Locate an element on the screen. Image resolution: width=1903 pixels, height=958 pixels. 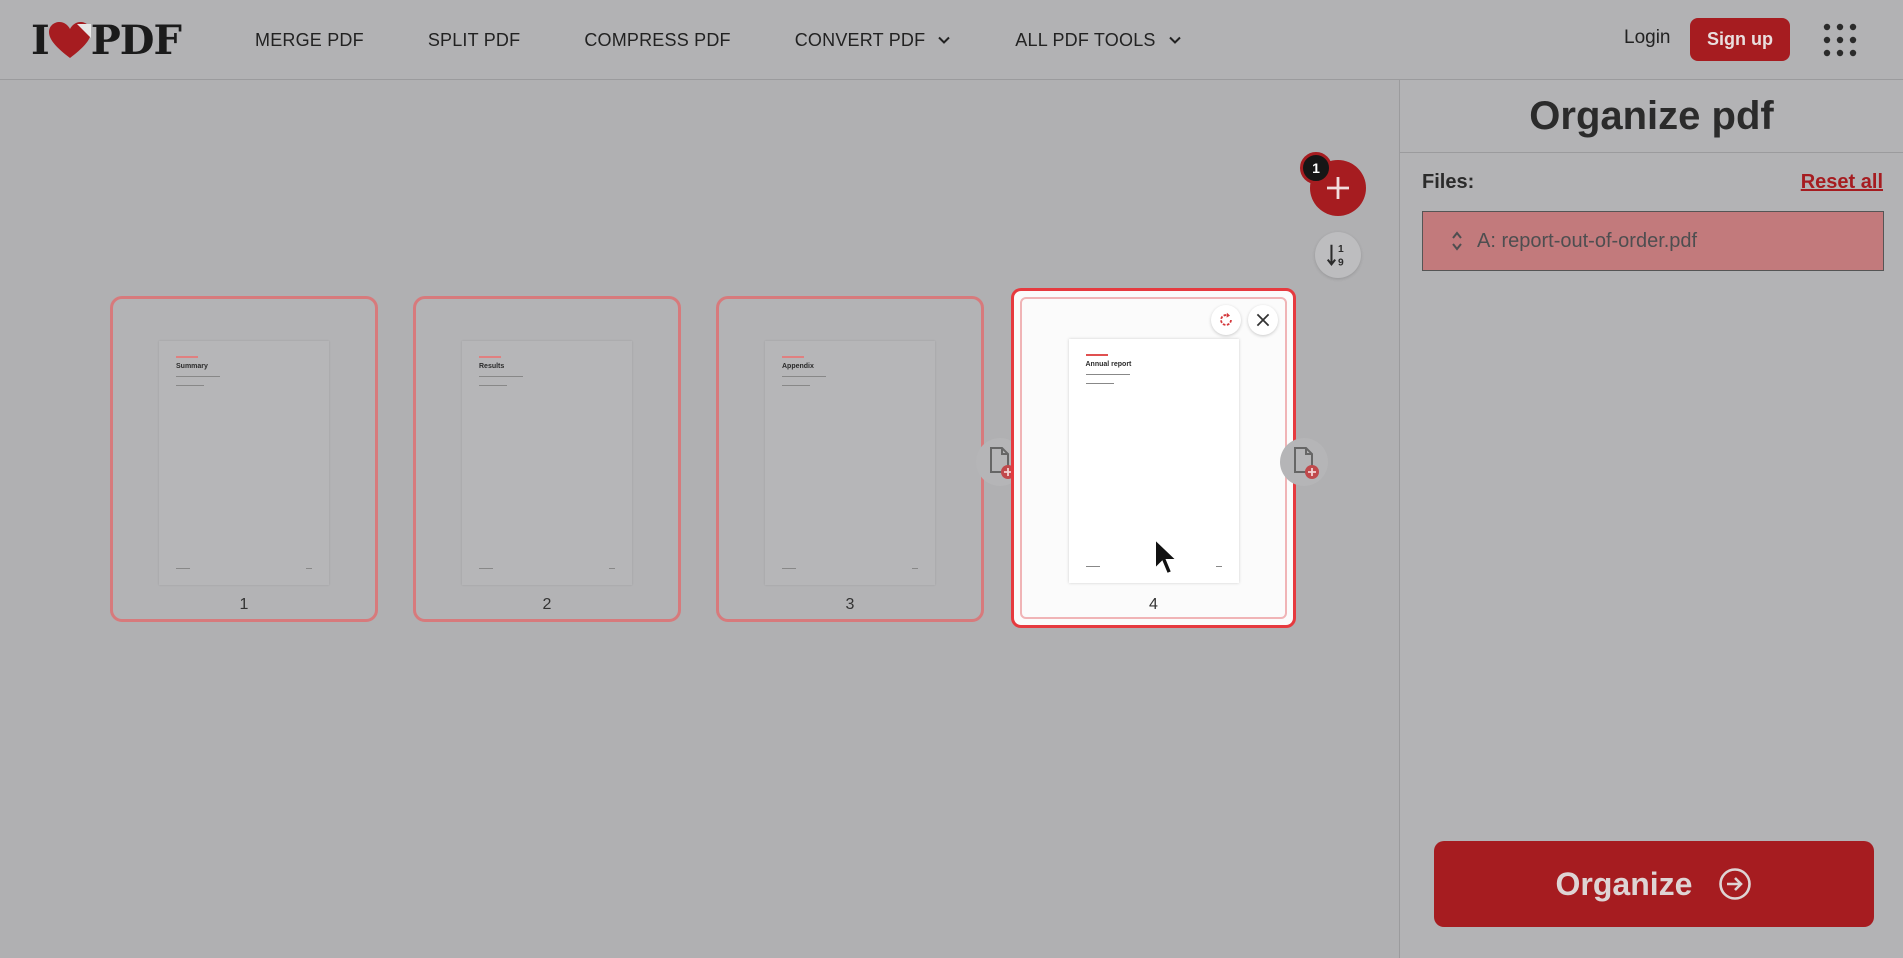
thumbnail-title: Results is located at coordinates (492, 366).